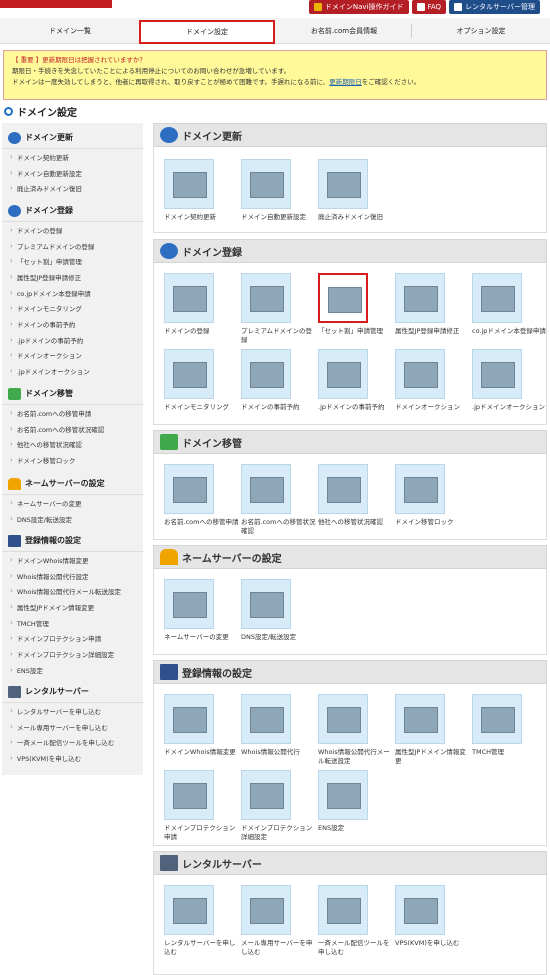  I want to click on item-dns-settings: DNS設定/転送設定, so click(279, 610).